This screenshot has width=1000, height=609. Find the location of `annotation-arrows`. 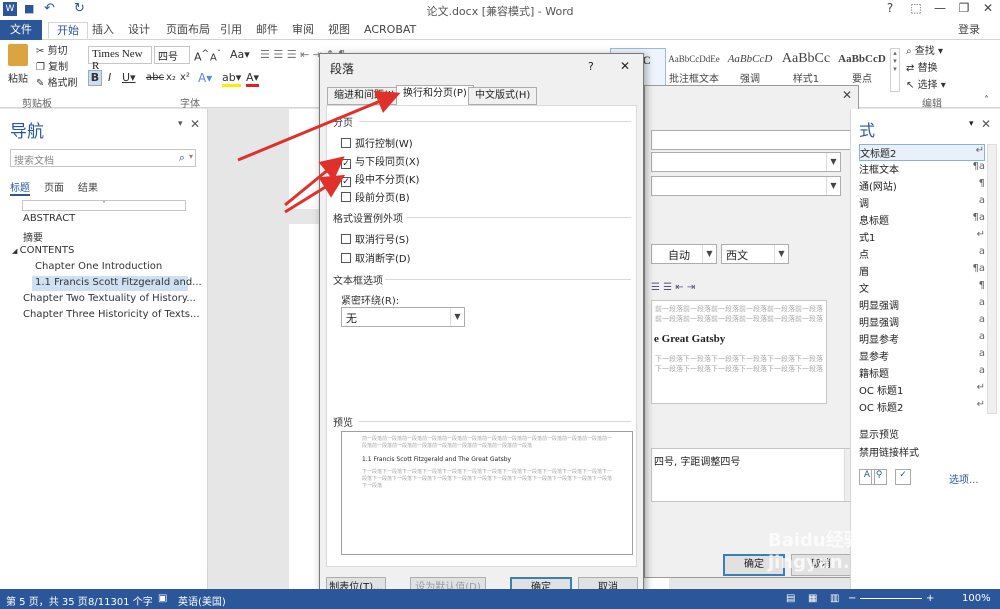

annotation-arrows is located at coordinates (319, 152).